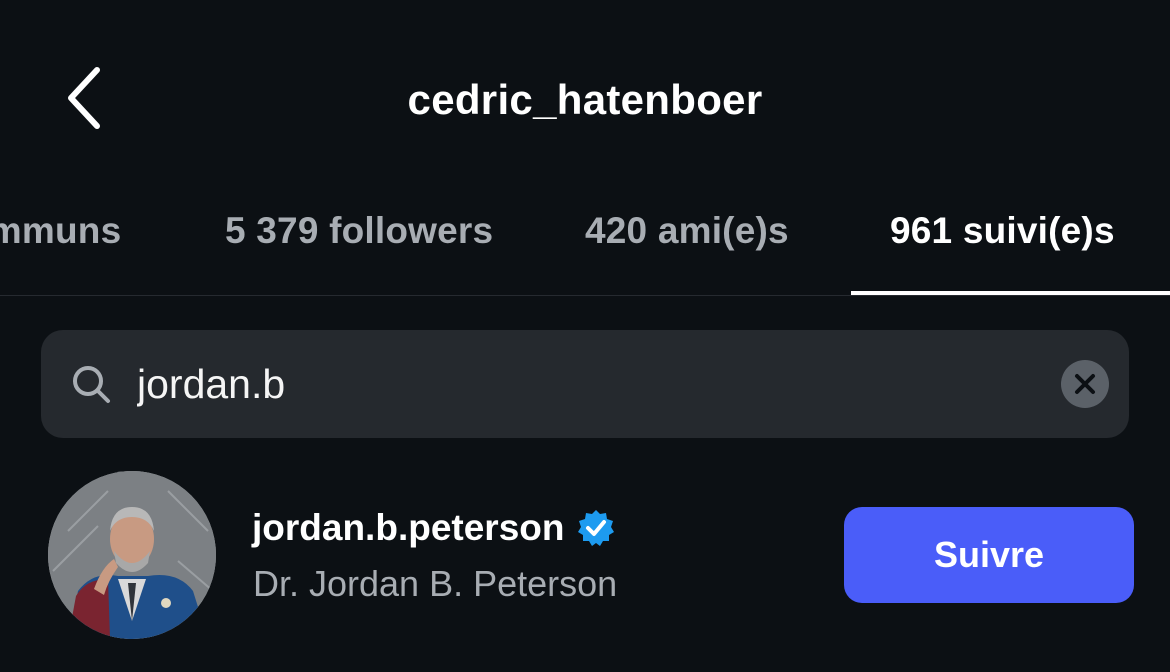  I want to click on tab-friends: 420 ami(e)s, so click(687, 231).